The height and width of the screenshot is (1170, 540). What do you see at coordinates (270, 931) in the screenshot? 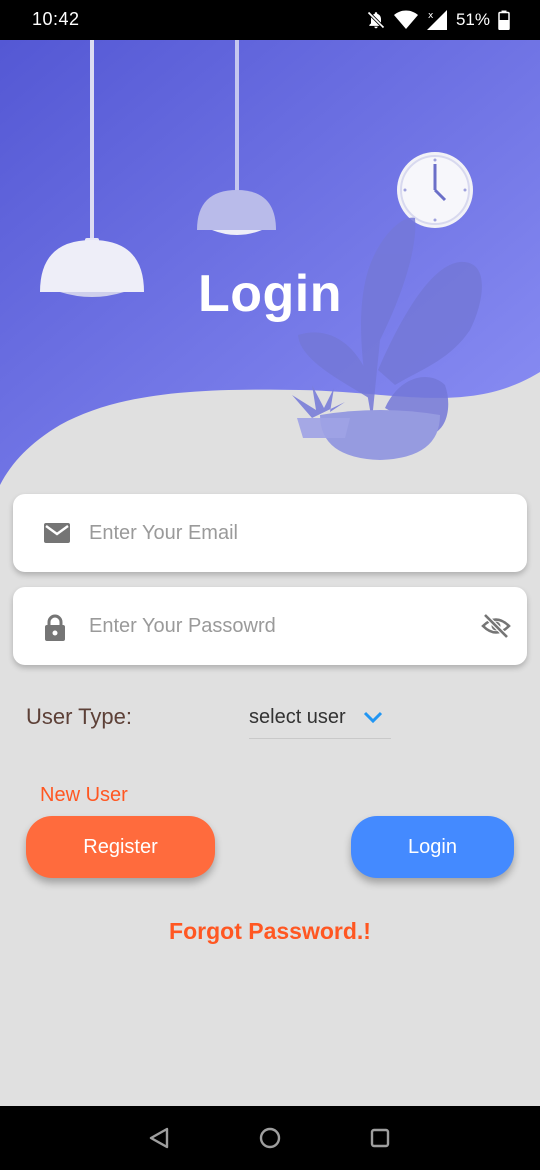
I see `forgot-password-link: Forgot Password.!` at bounding box center [270, 931].